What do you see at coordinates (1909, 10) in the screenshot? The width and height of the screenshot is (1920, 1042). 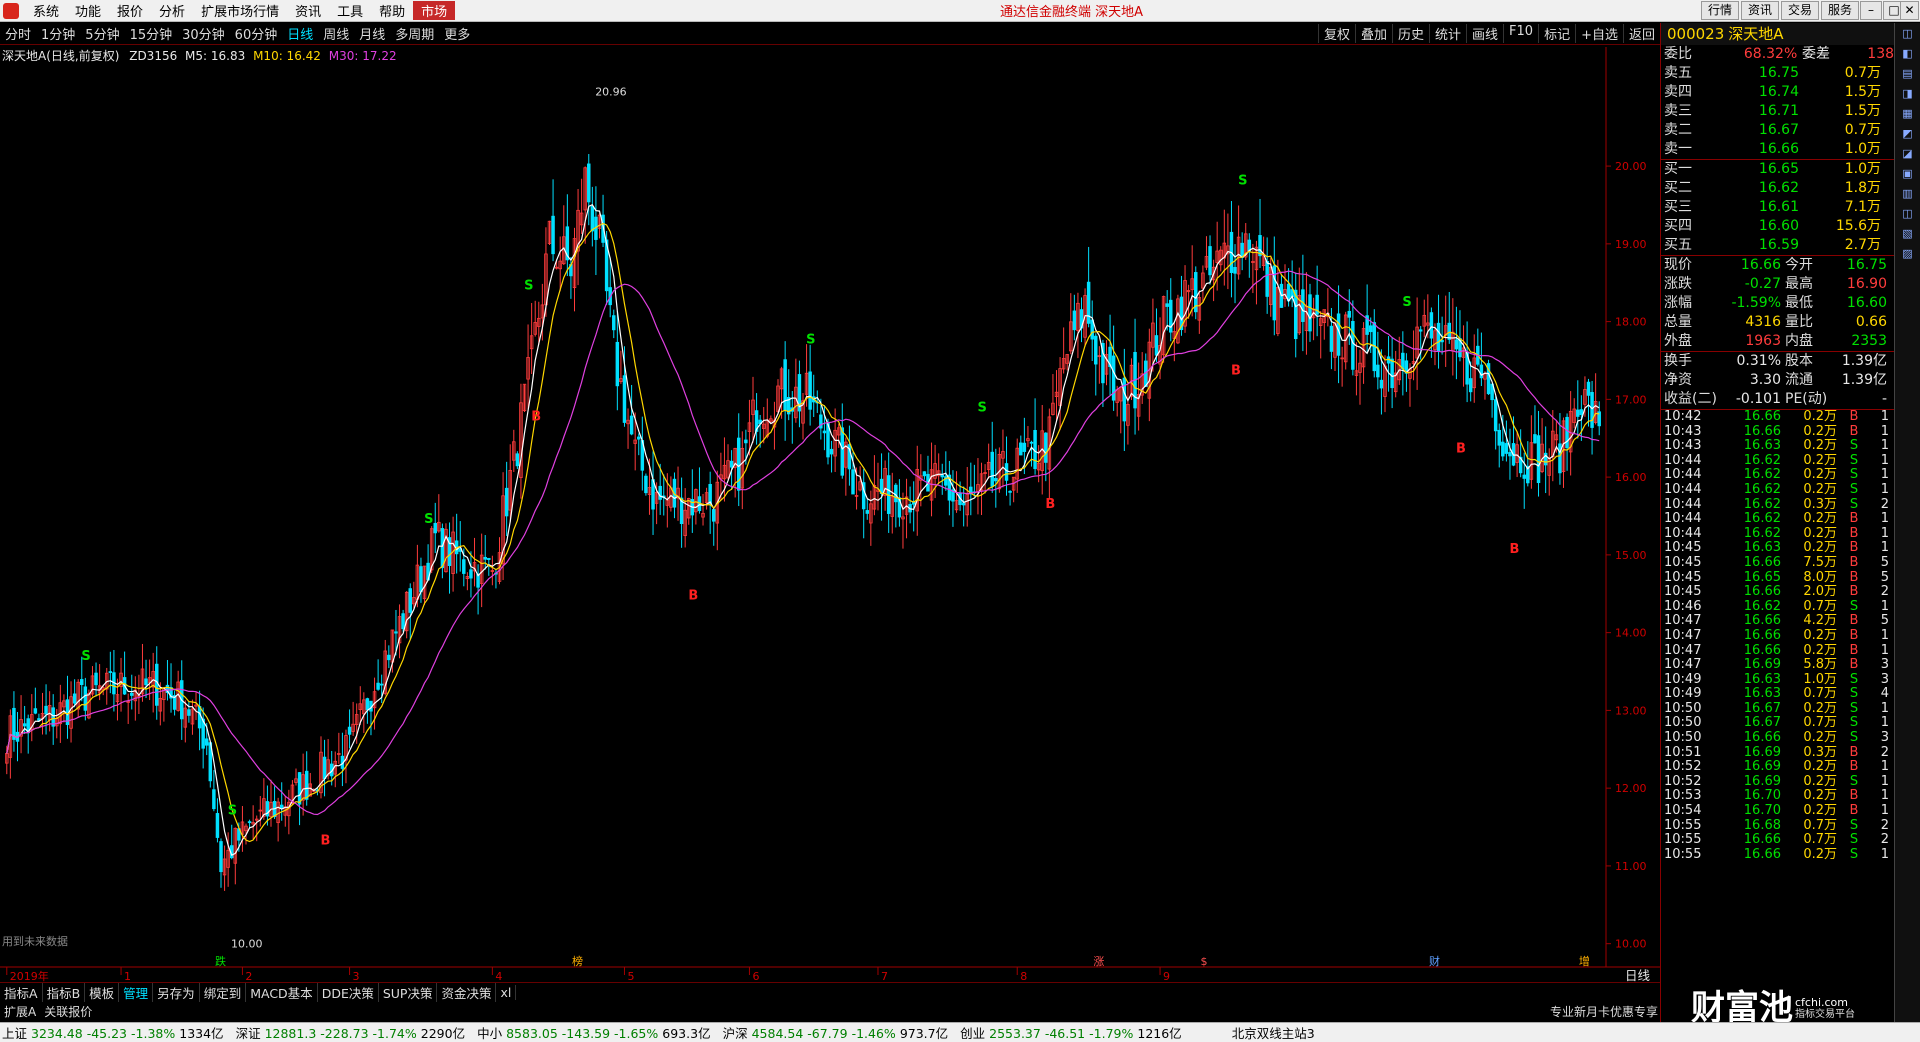 I see `close-icon: ✕` at bounding box center [1909, 10].